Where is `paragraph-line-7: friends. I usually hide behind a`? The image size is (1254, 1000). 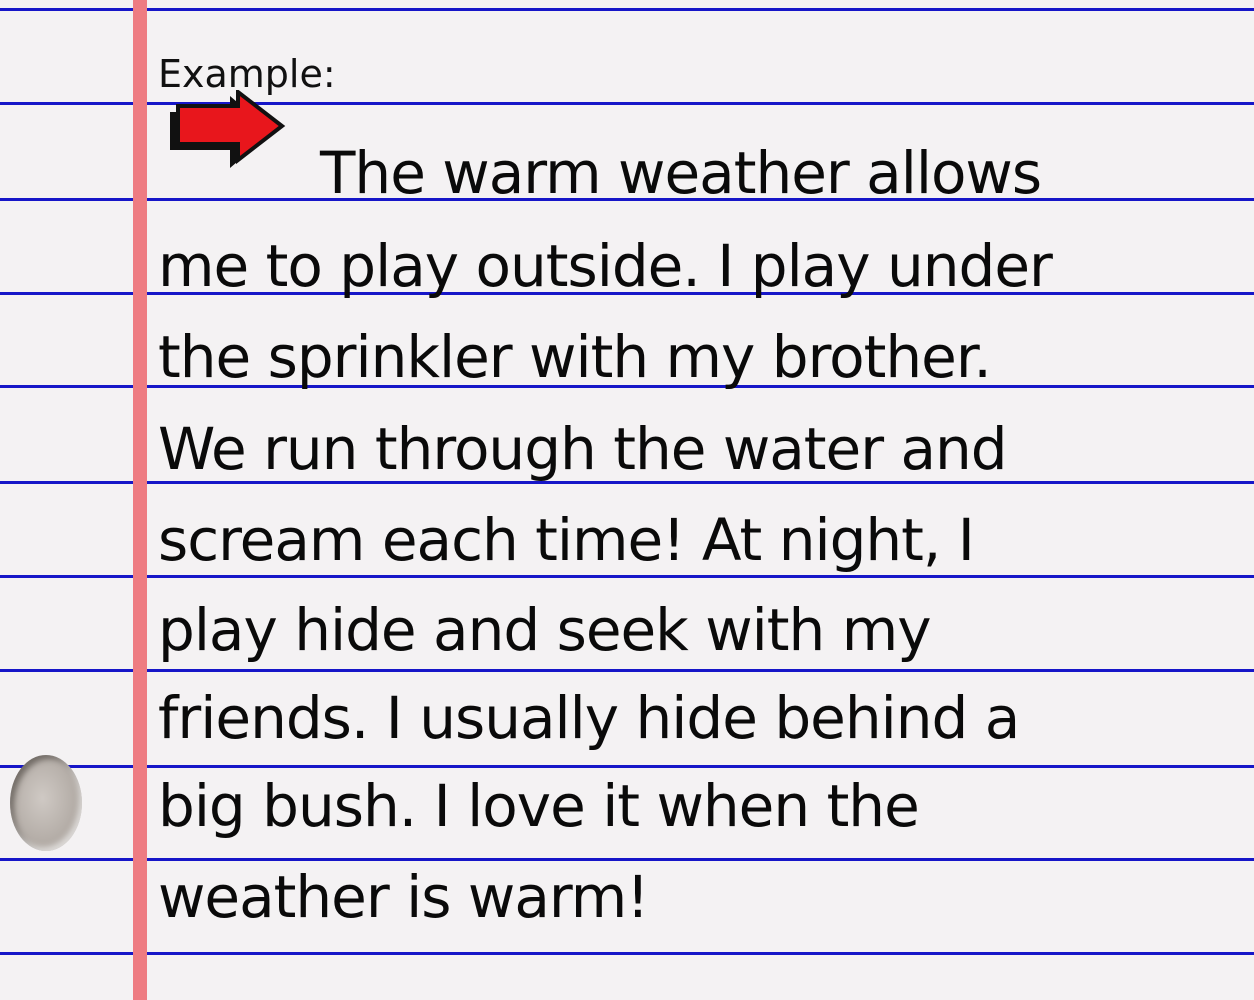 paragraph-line-7: friends. I usually hide behind a is located at coordinates (589, 718).